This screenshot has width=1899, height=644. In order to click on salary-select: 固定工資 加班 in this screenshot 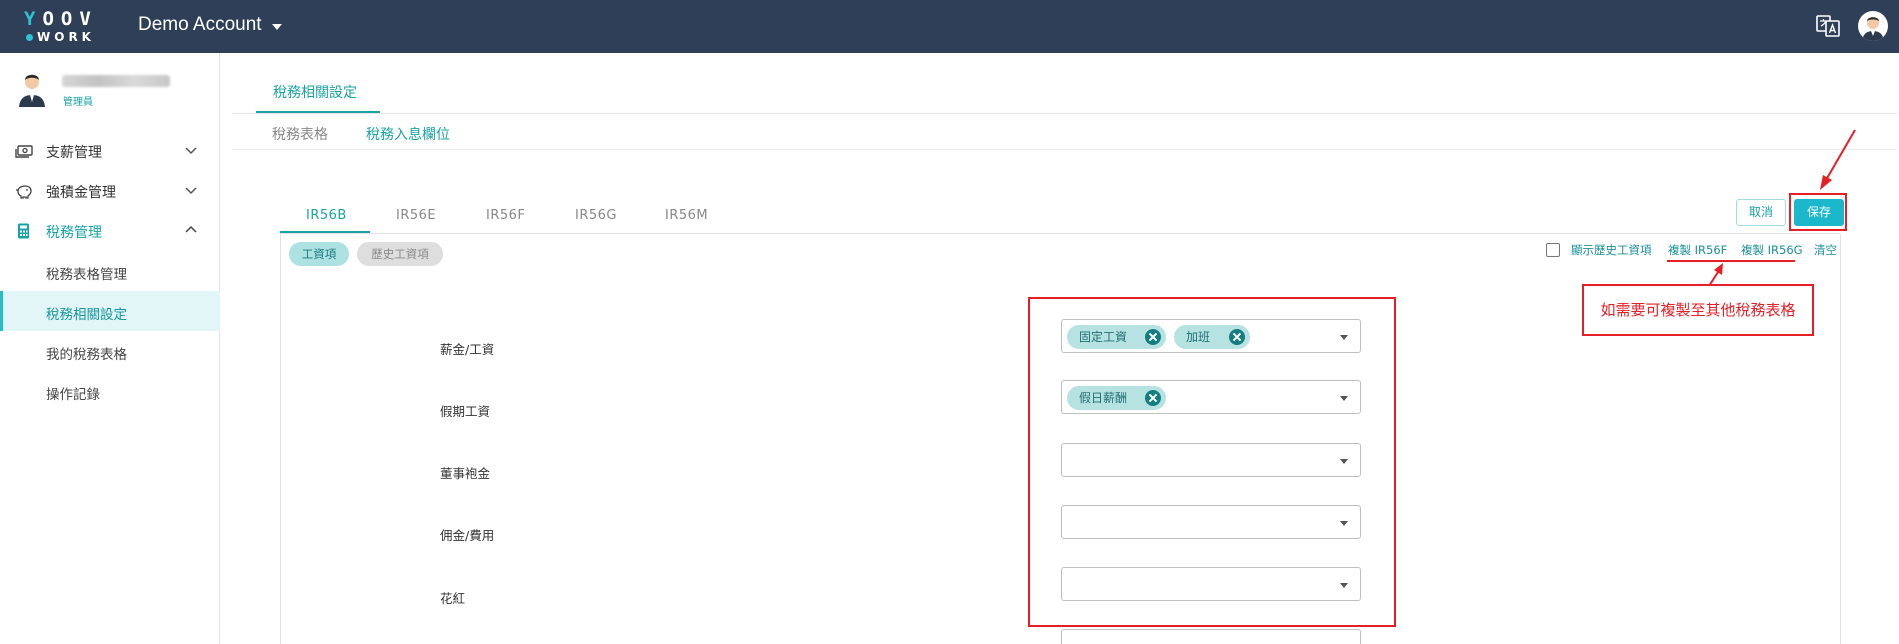, I will do `click(1211, 336)`.